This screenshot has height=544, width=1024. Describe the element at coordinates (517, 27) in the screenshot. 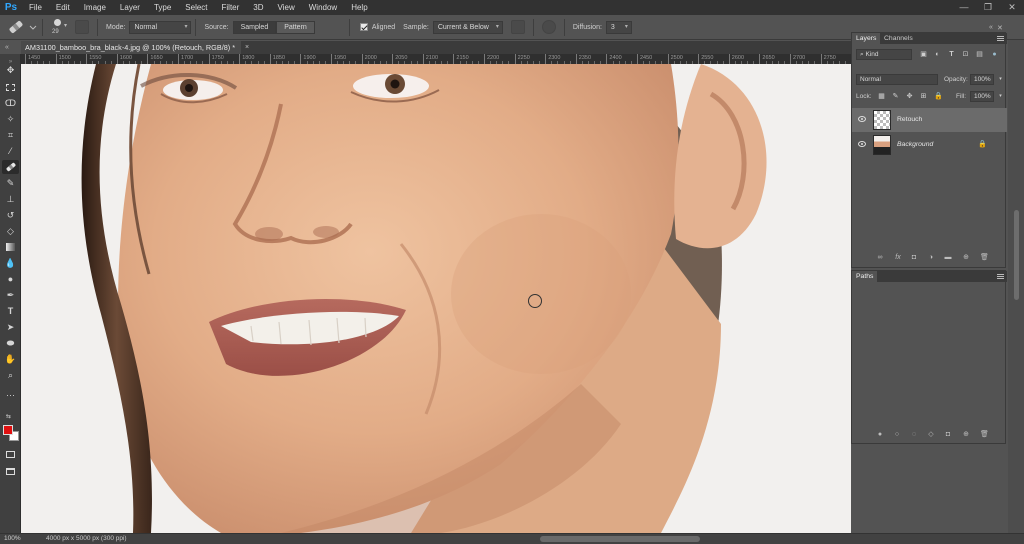

I see `ignore-adjustment-layers-icon` at that location.